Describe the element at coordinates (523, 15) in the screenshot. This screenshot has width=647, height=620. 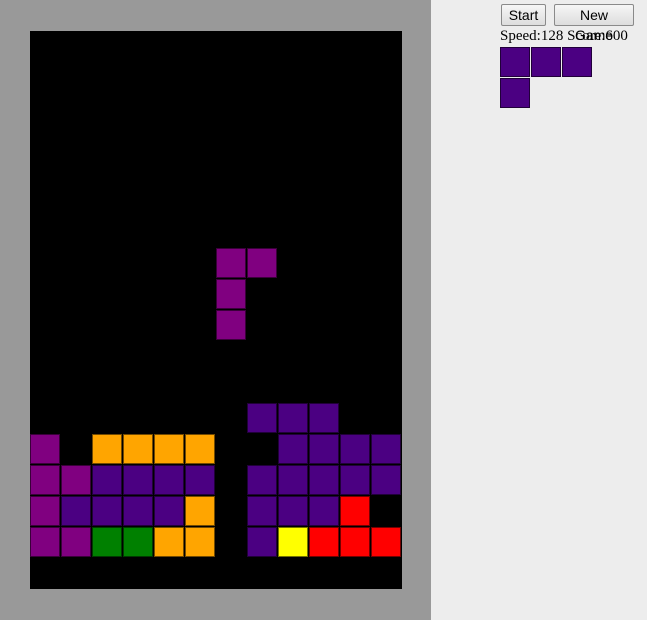
I see `start-button: Start` at that location.